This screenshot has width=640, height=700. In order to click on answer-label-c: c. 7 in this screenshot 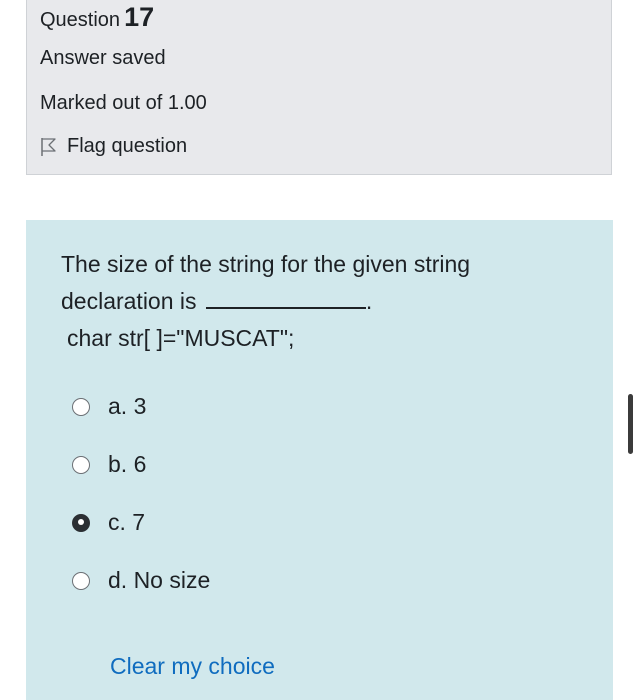, I will do `click(127, 522)`.